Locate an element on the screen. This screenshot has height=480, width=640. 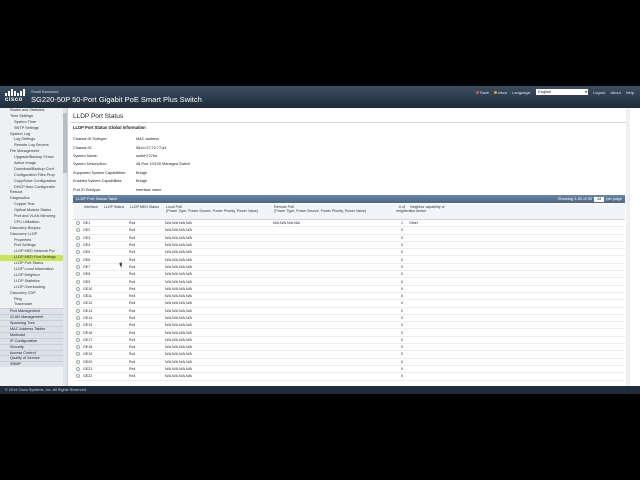
table-row: GE21 Rx4 N/A,N/A,N/A,N/A 0 is located at coordinates (349, 370).